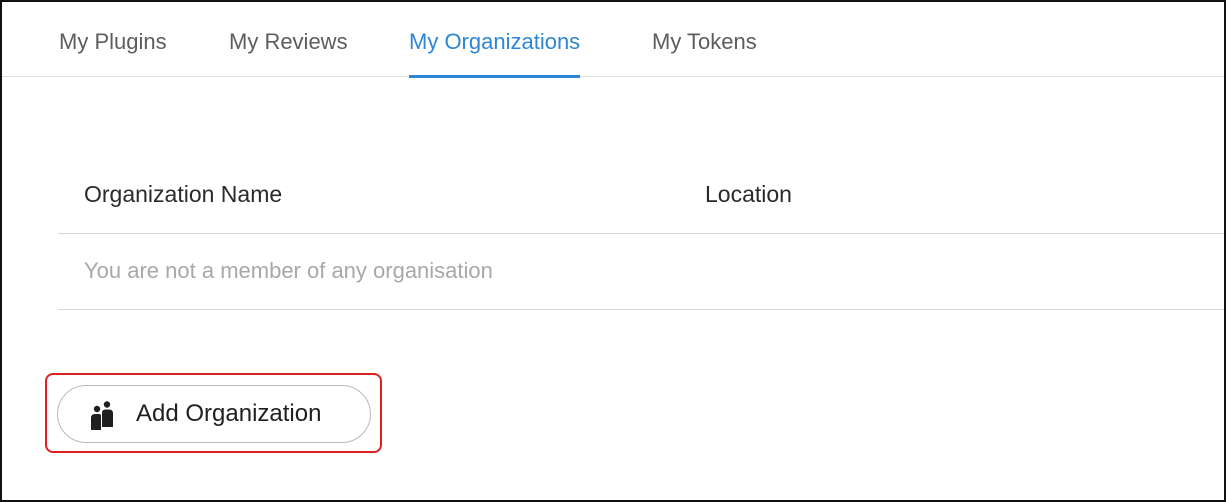 The width and height of the screenshot is (1226, 502). Describe the element at coordinates (288, 270) in the screenshot. I see `empty-state-message: You are not a member of any organisation` at that location.